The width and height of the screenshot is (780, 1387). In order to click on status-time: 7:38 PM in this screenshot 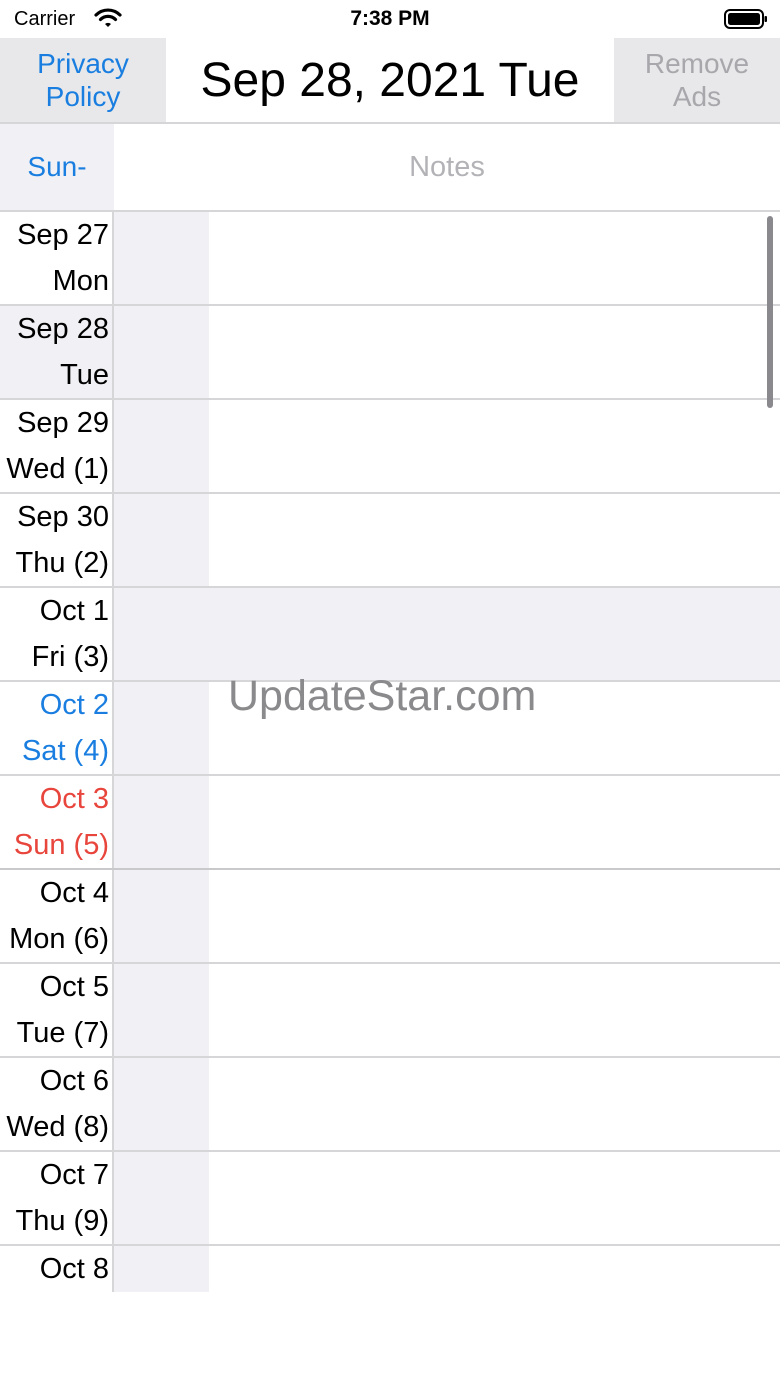, I will do `click(390, 18)`.